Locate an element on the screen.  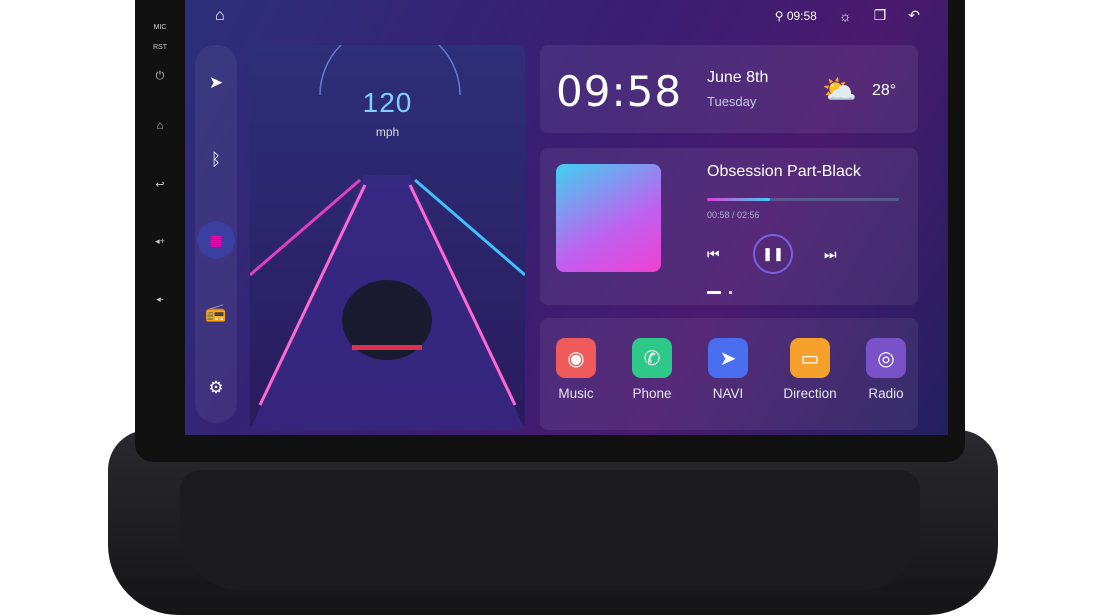
speed-unit: mph is located at coordinates (387, 132).